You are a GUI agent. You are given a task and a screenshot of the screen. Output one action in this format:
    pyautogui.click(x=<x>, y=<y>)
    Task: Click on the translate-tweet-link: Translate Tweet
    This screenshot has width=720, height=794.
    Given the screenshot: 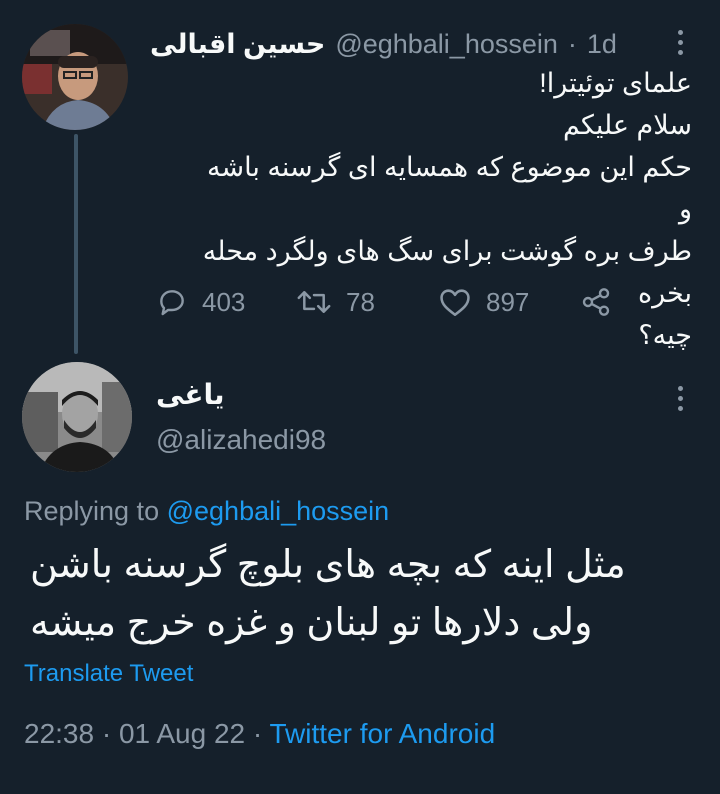 What is the action you would take?
    pyautogui.click(x=108, y=674)
    